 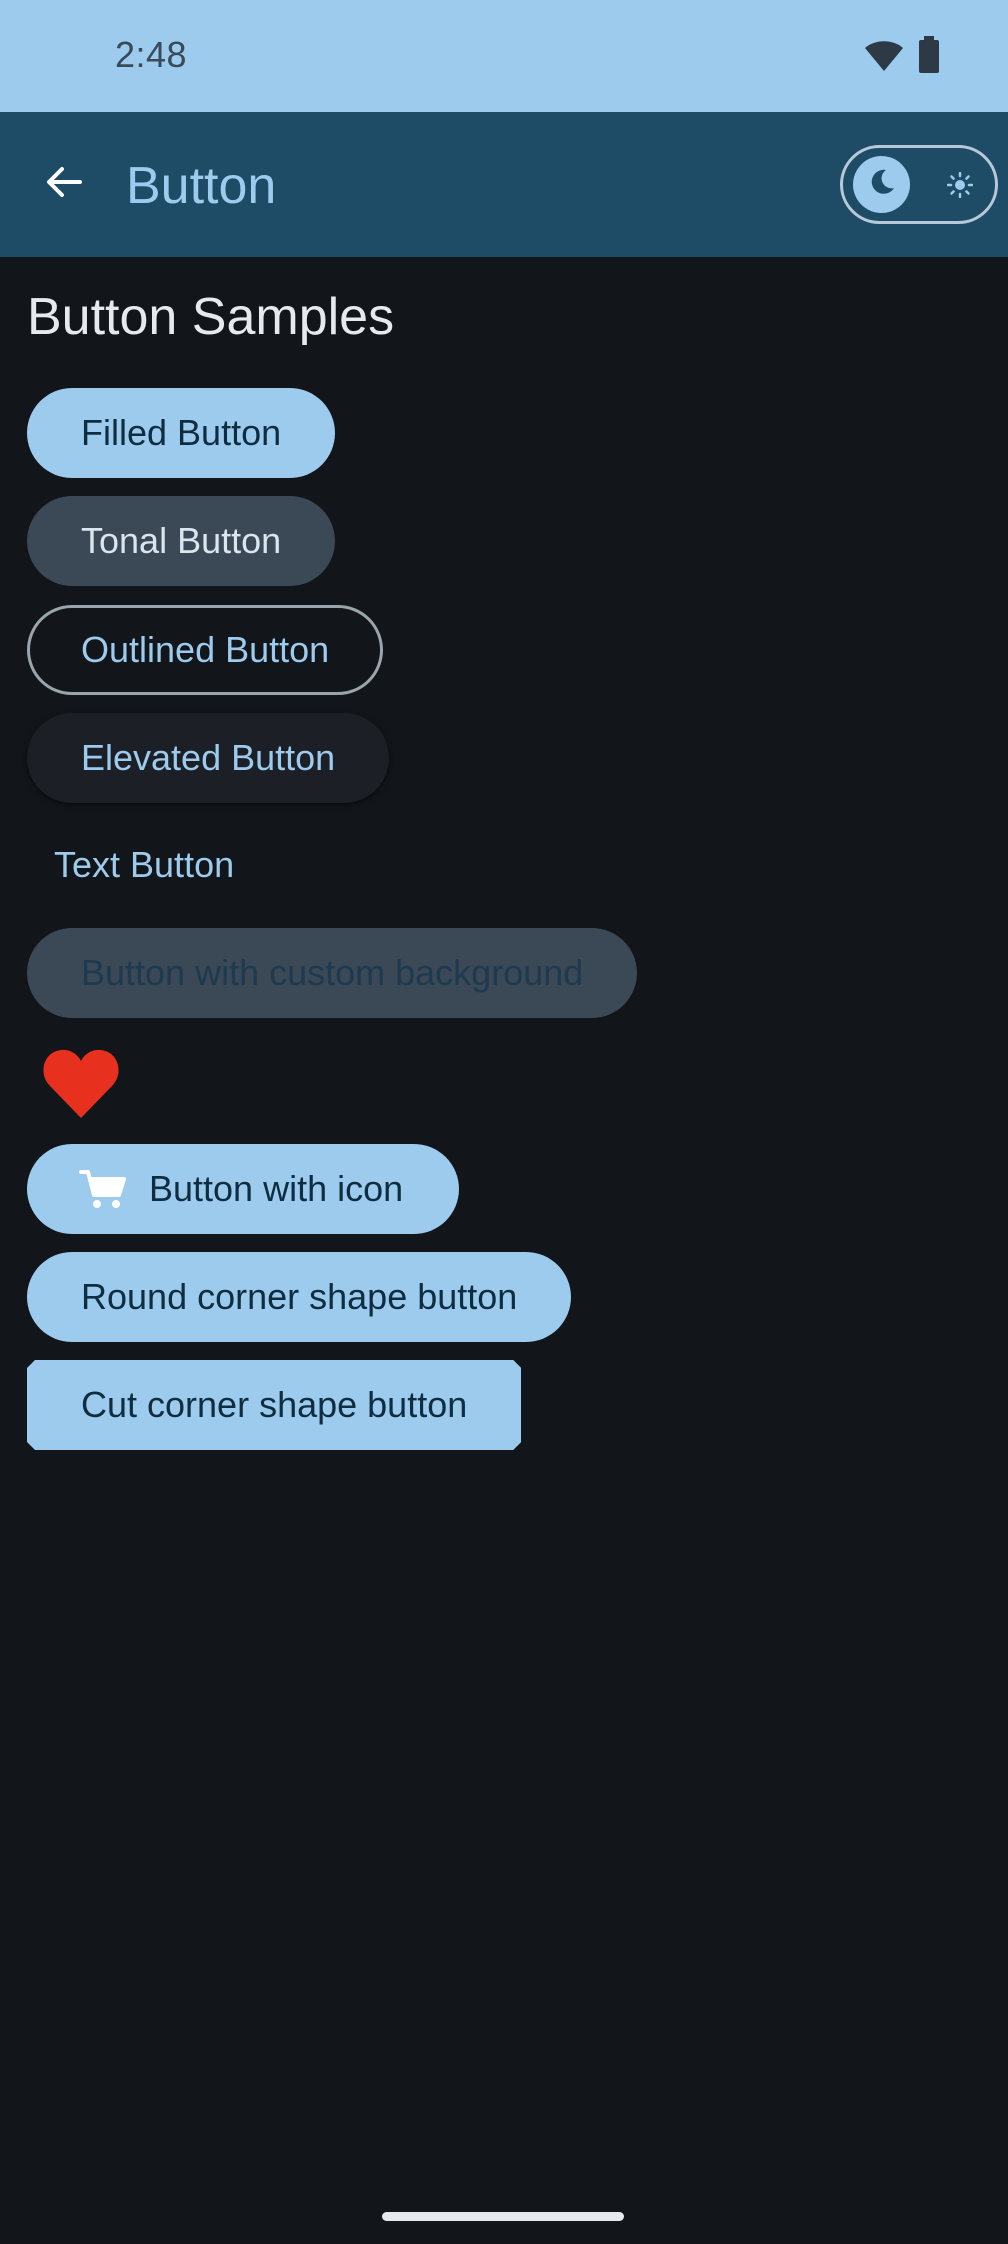 I want to click on toggle-knob, so click(x=881, y=184).